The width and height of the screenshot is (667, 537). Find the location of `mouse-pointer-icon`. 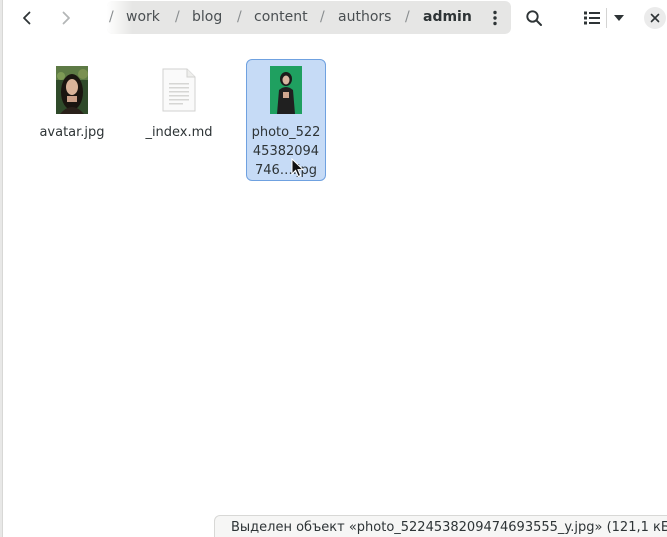

mouse-pointer-icon is located at coordinates (298, 168).